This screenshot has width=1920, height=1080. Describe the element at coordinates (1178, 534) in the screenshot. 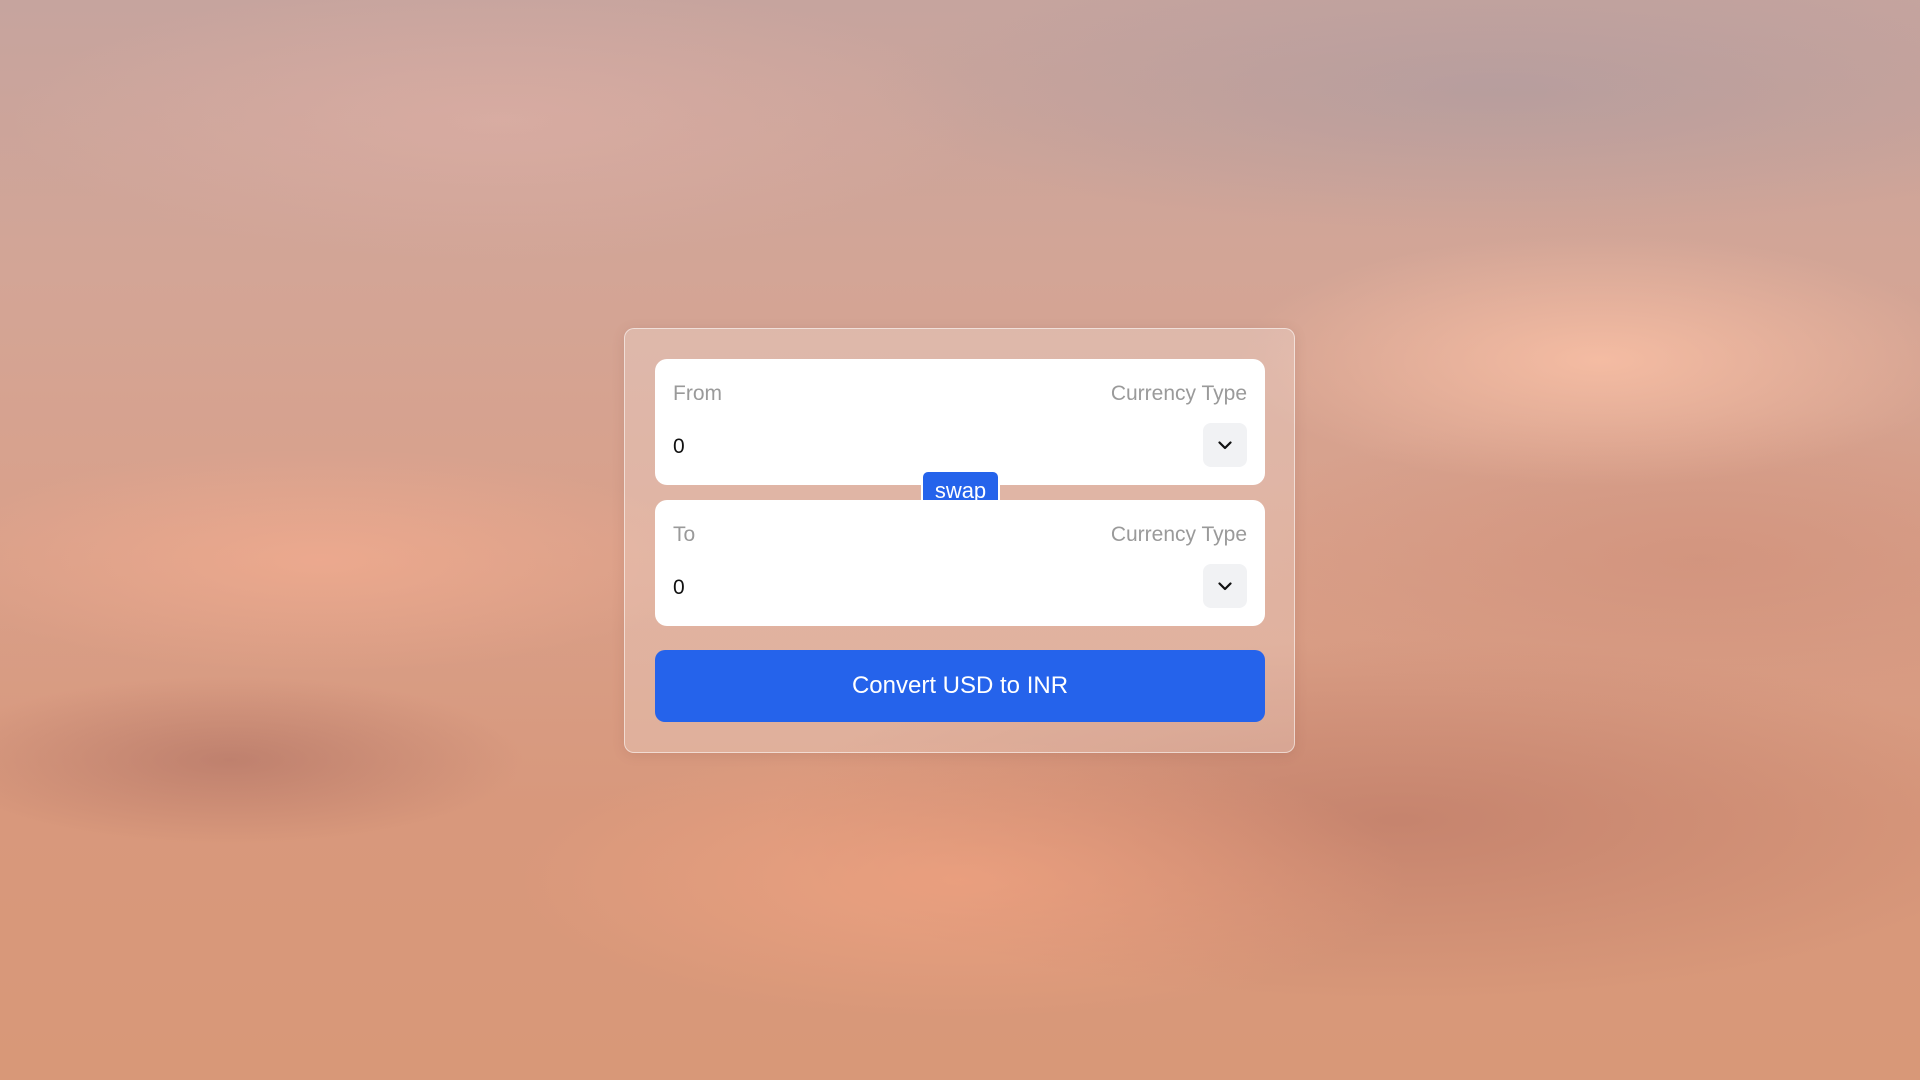

I see `to-currency-type-label: Currency Type` at that location.